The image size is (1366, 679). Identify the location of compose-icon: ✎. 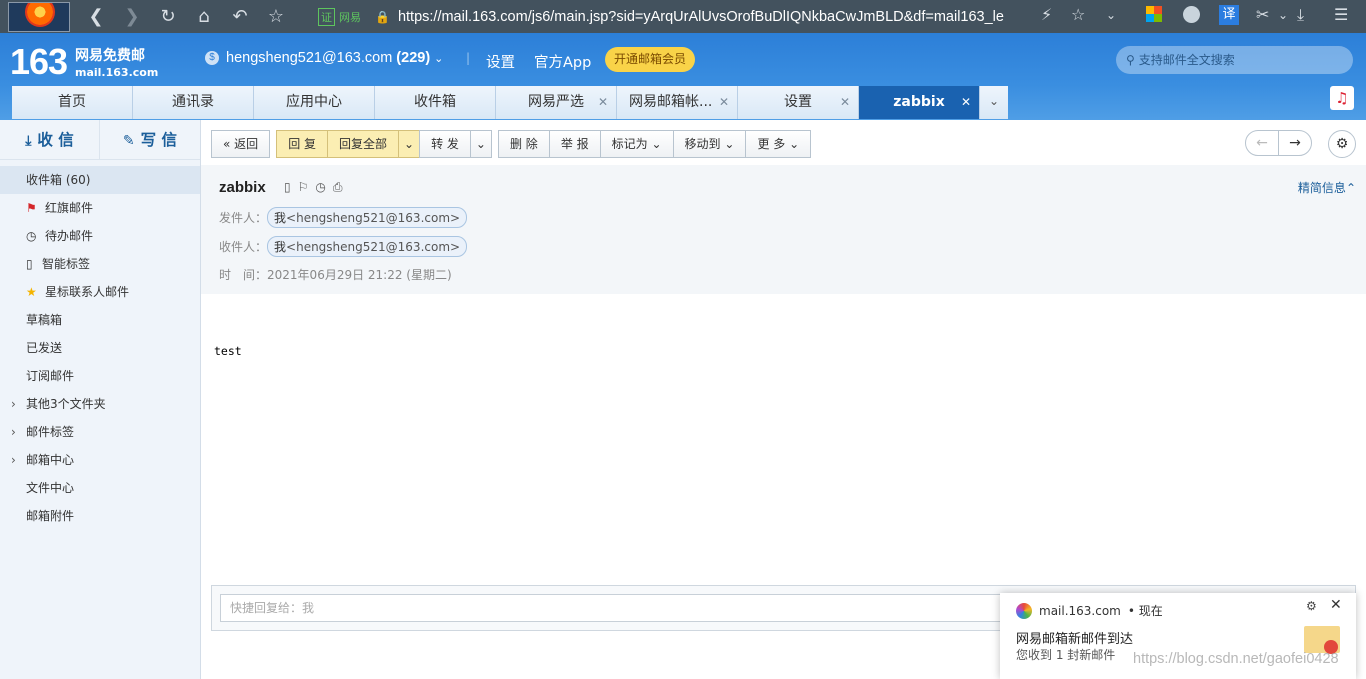
(128, 141).